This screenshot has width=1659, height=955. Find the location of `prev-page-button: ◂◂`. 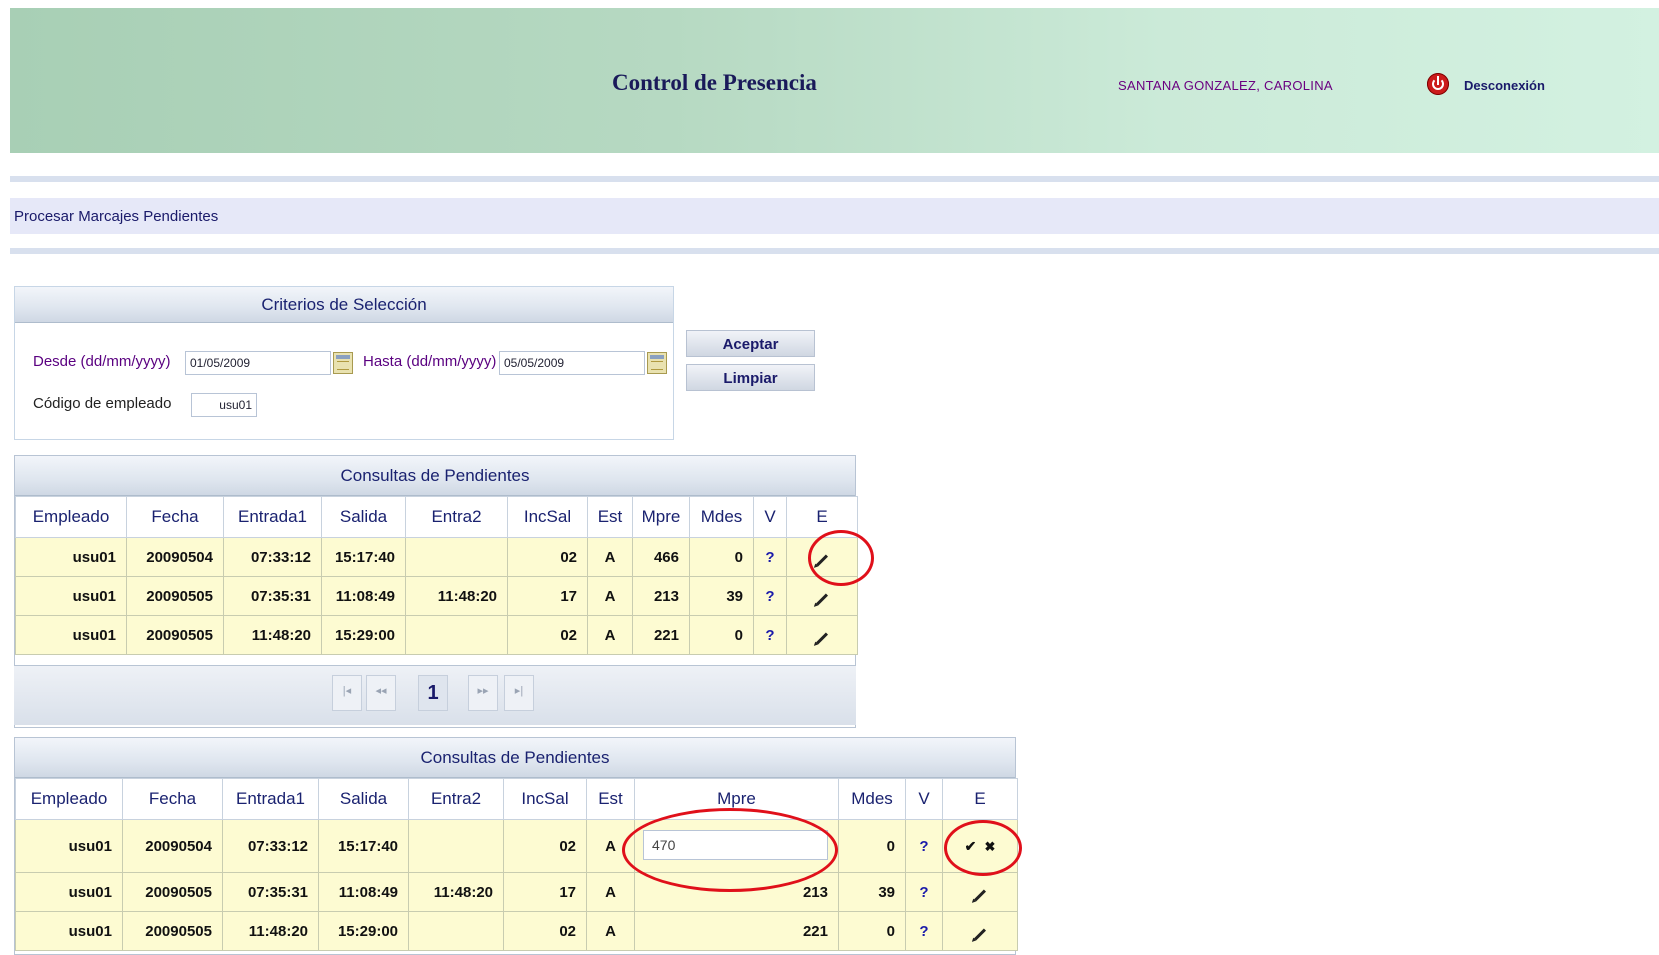

prev-page-button: ◂◂ is located at coordinates (381, 693).